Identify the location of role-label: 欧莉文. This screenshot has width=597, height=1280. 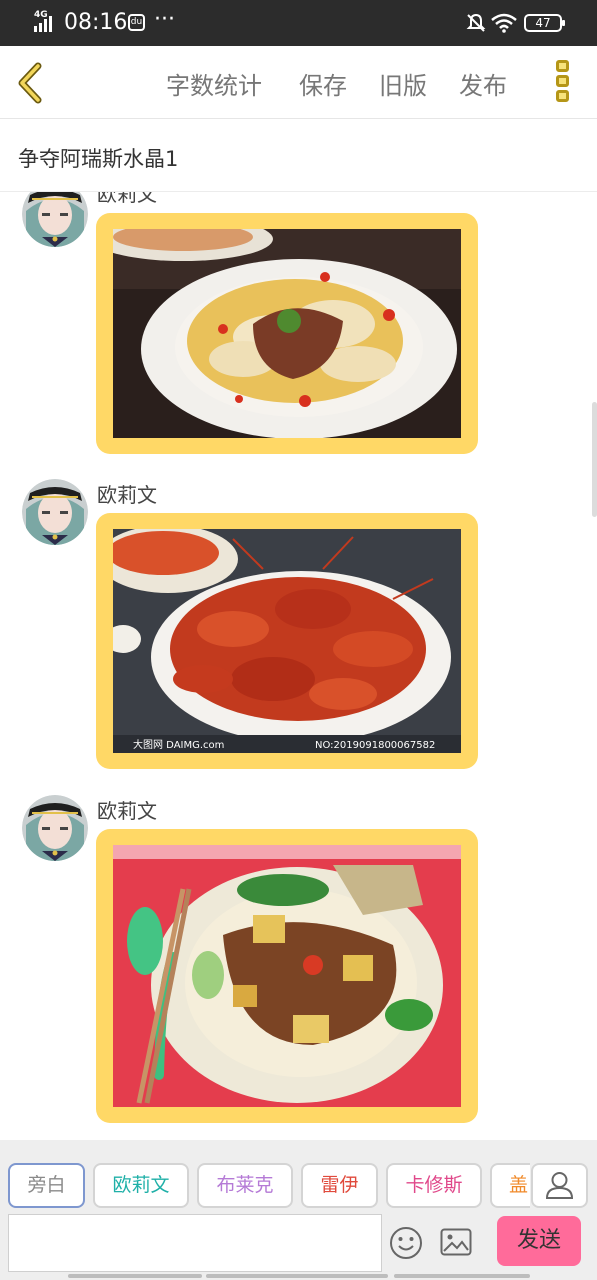
(141, 1185).